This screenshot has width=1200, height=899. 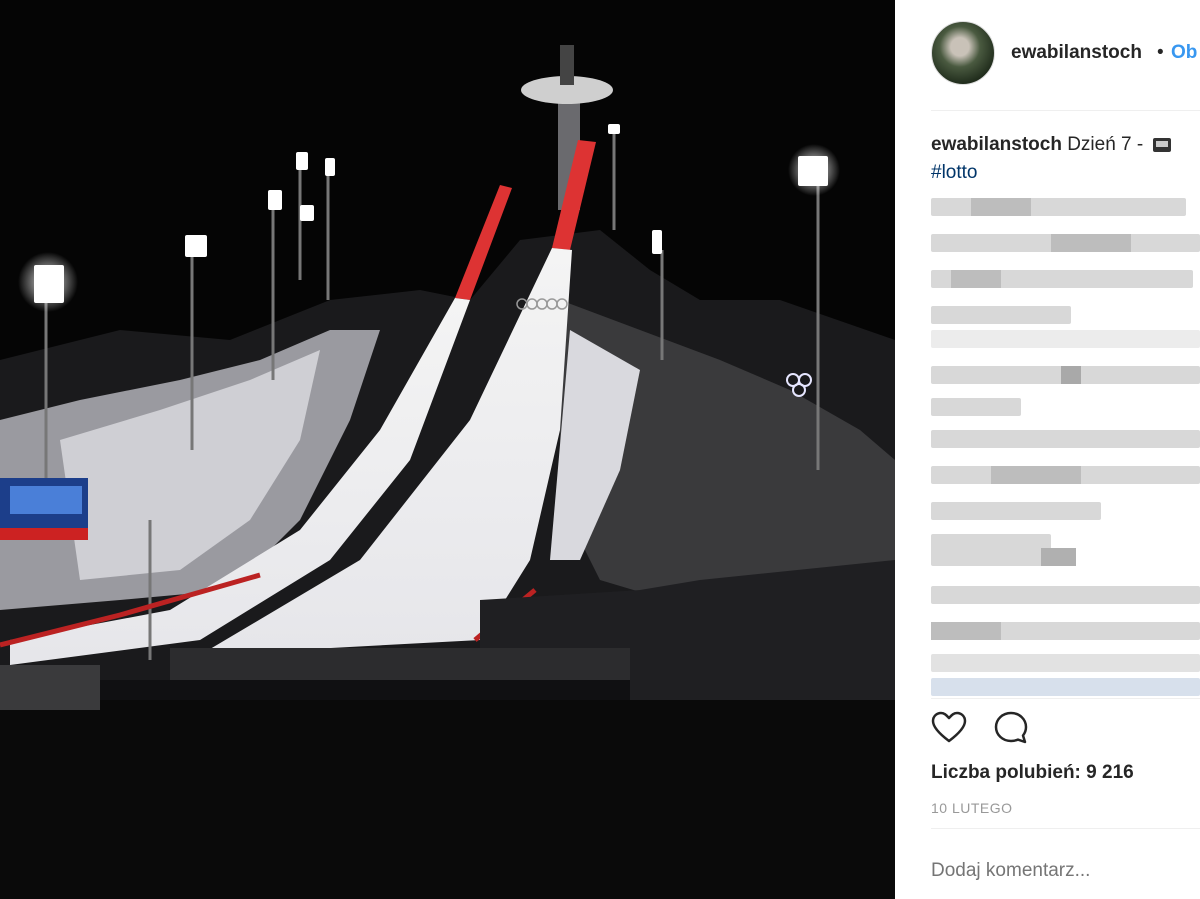 I want to click on caption: ewabilanstoch Dzień 7 -, so click(x=1051, y=145).